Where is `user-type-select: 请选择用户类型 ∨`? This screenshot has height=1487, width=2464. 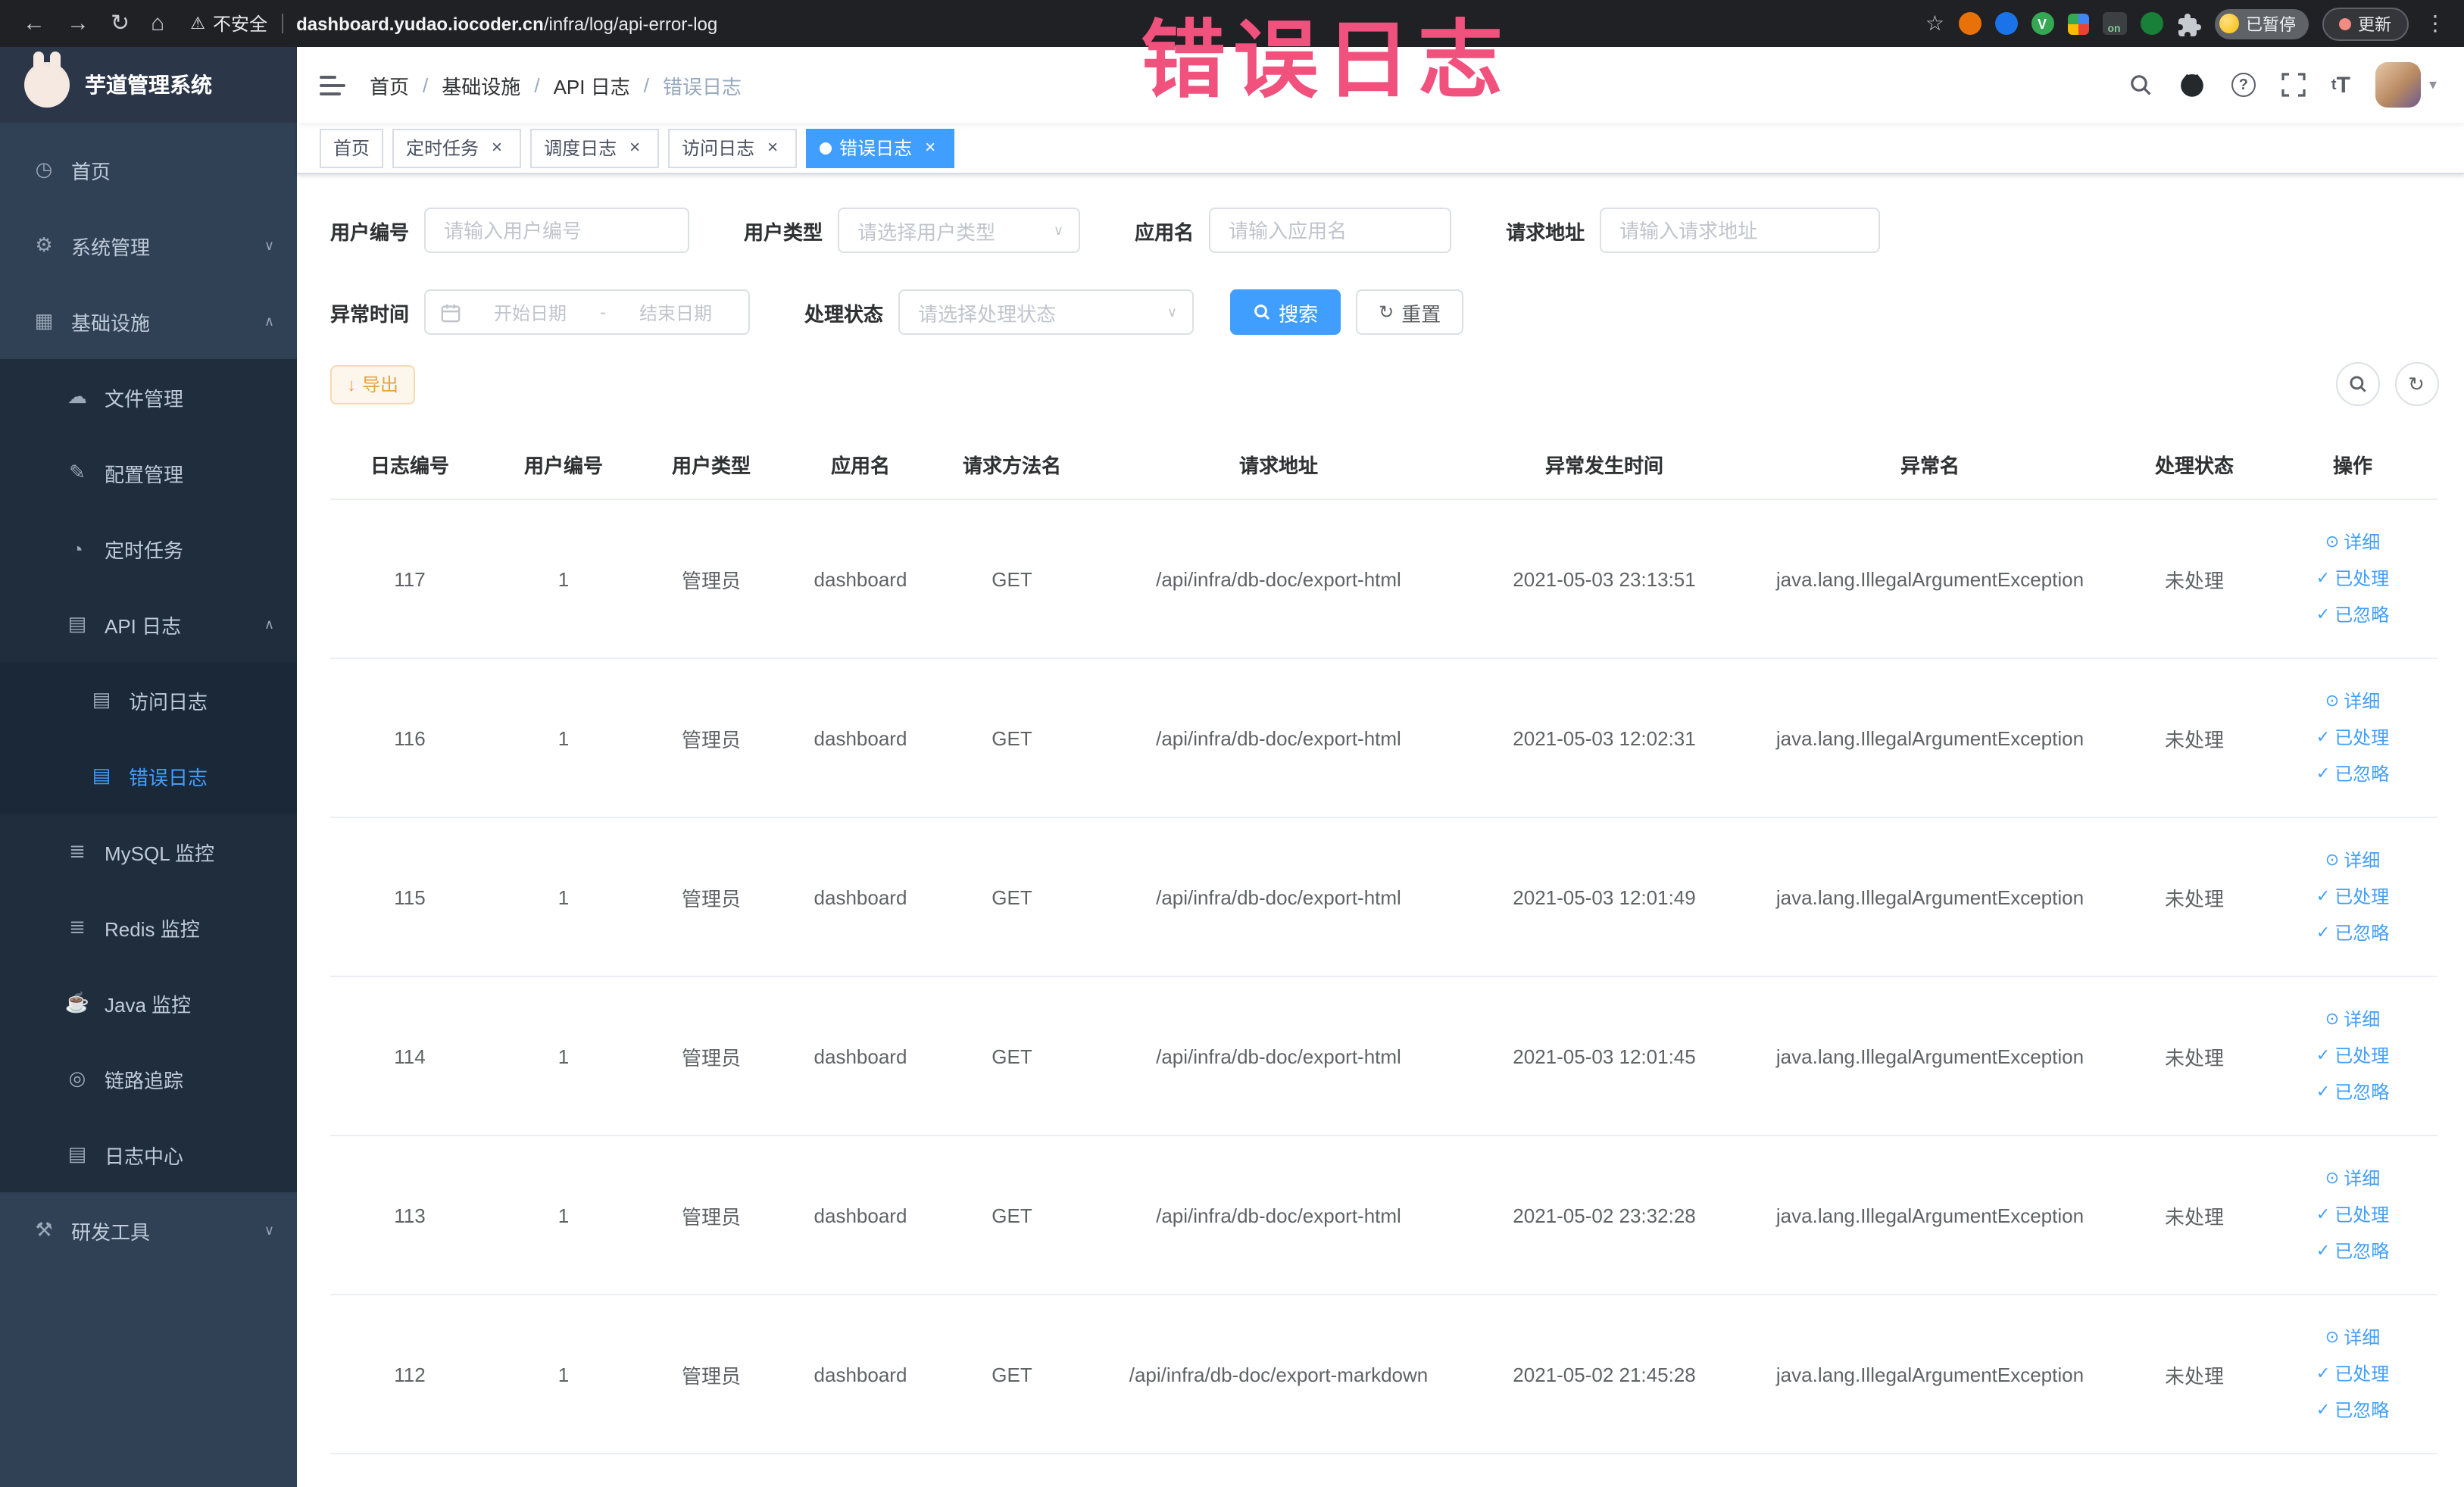 user-type-select: 请选择用户类型 ∨ is located at coordinates (959, 230).